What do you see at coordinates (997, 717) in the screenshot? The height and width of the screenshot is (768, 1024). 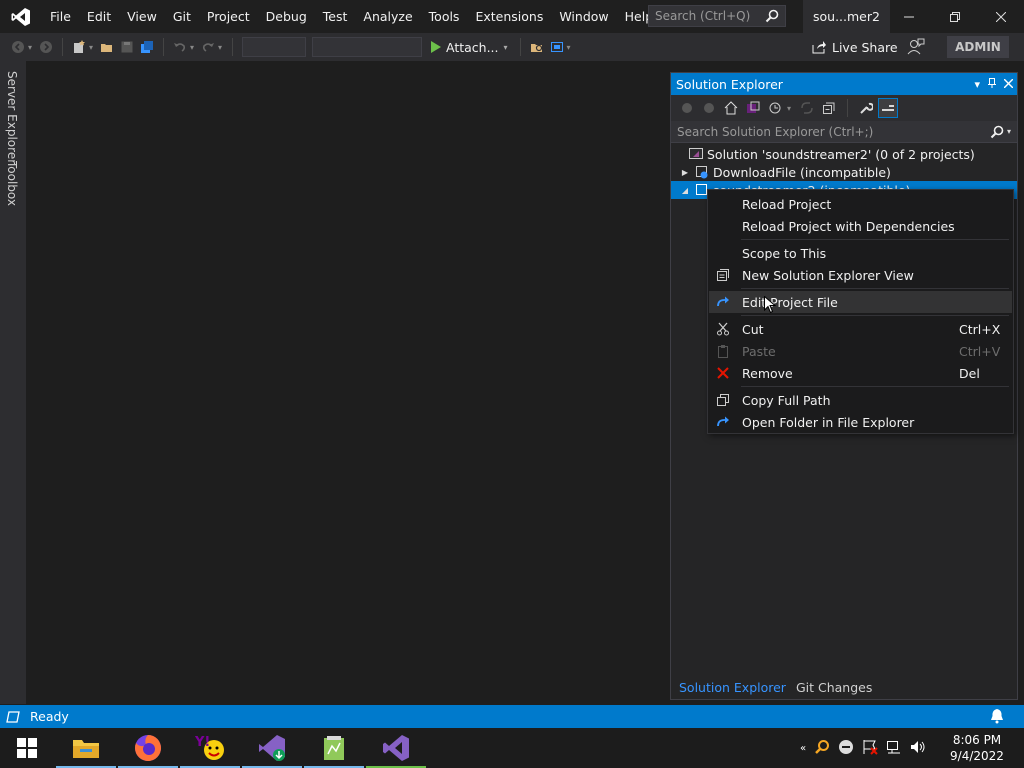 I see `notifications-bell-icon` at bounding box center [997, 717].